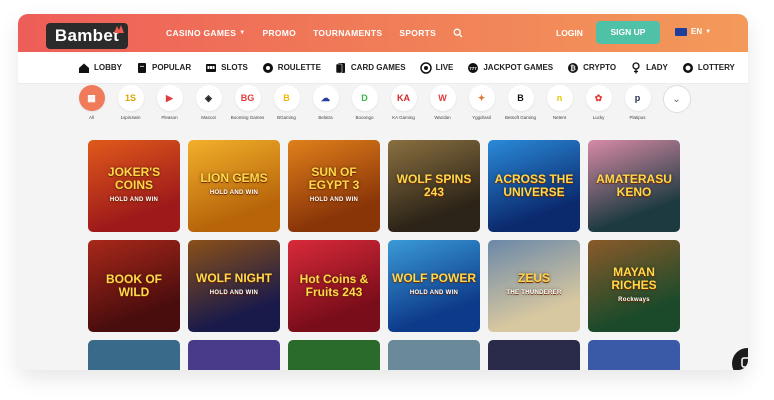  Describe the element at coordinates (325, 117) in the screenshot. I see `provider-name: Belatra` at that location.